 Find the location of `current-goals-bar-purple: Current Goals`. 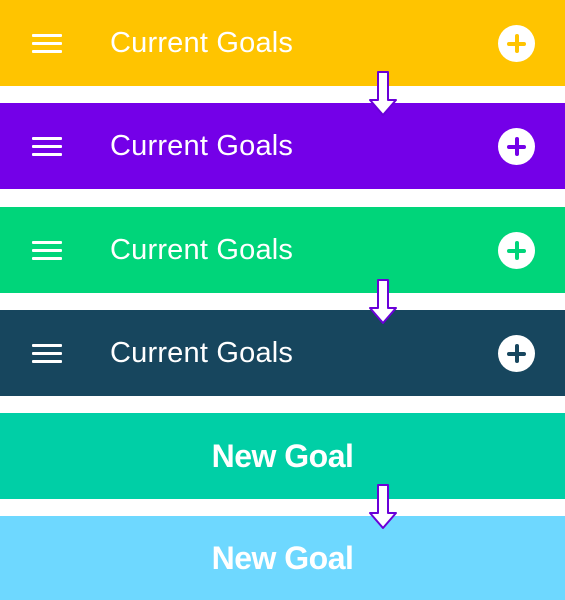

current-goals-bar-purple: Current Goals is located at coordinates (282, 146).